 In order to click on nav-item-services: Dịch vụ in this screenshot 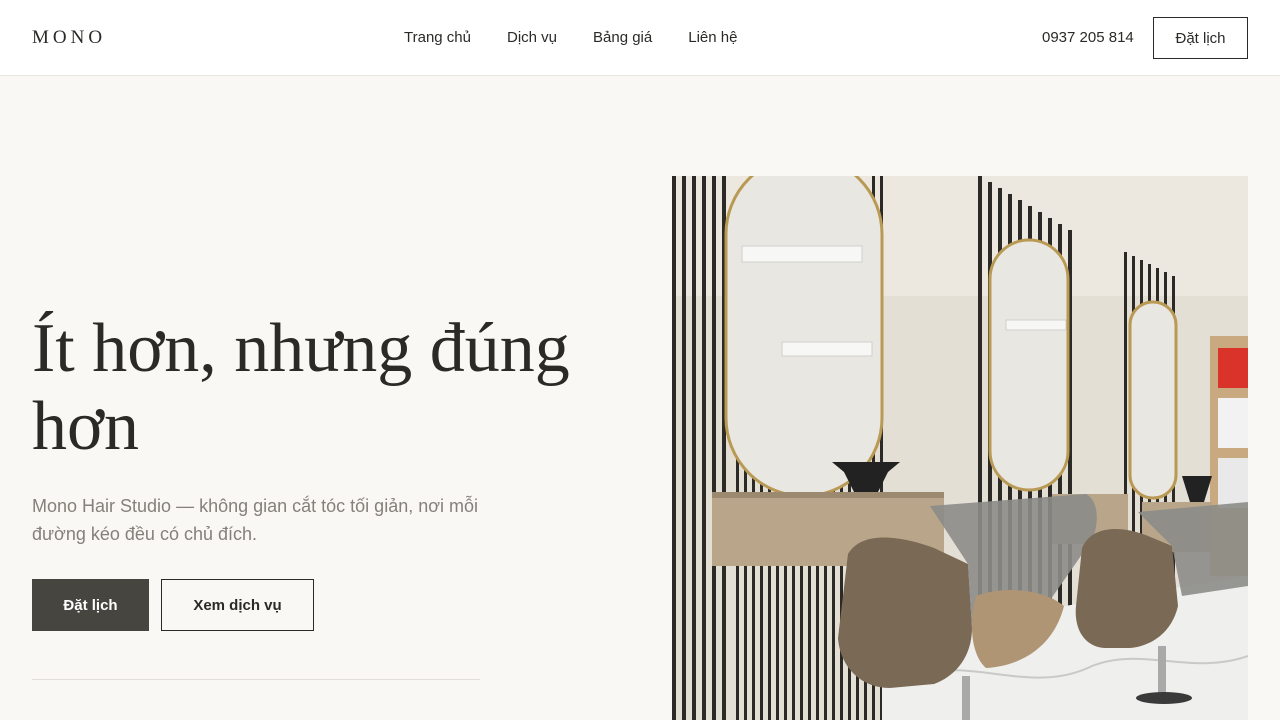, I will do `click(532, 37)`.